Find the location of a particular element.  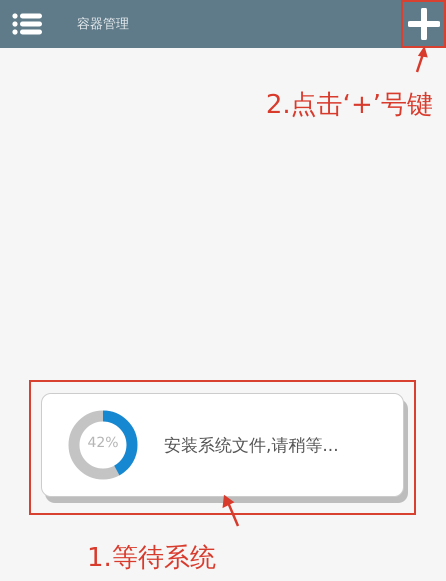

progress-percent: 42% is located at coordinates (103, 443).